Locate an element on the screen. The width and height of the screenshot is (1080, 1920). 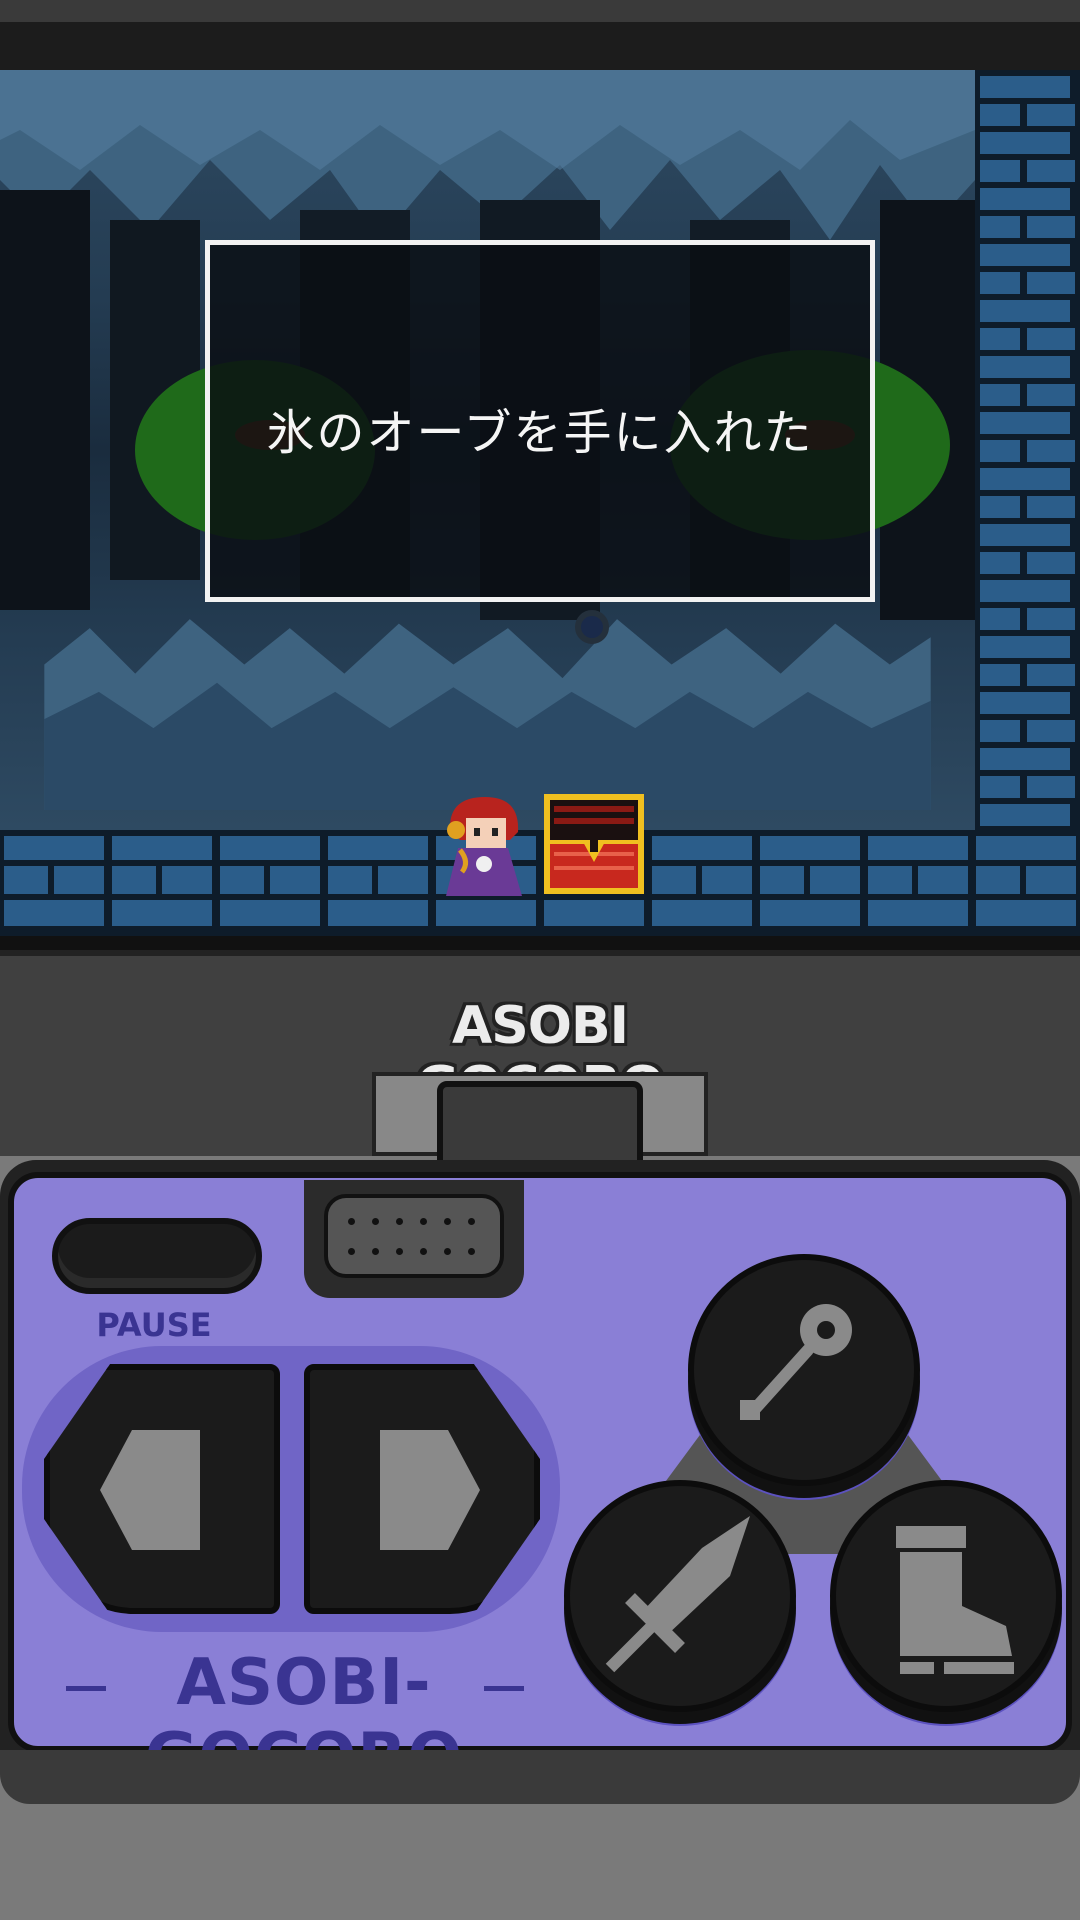
boot-icon is located at coordinates (955, 1600).